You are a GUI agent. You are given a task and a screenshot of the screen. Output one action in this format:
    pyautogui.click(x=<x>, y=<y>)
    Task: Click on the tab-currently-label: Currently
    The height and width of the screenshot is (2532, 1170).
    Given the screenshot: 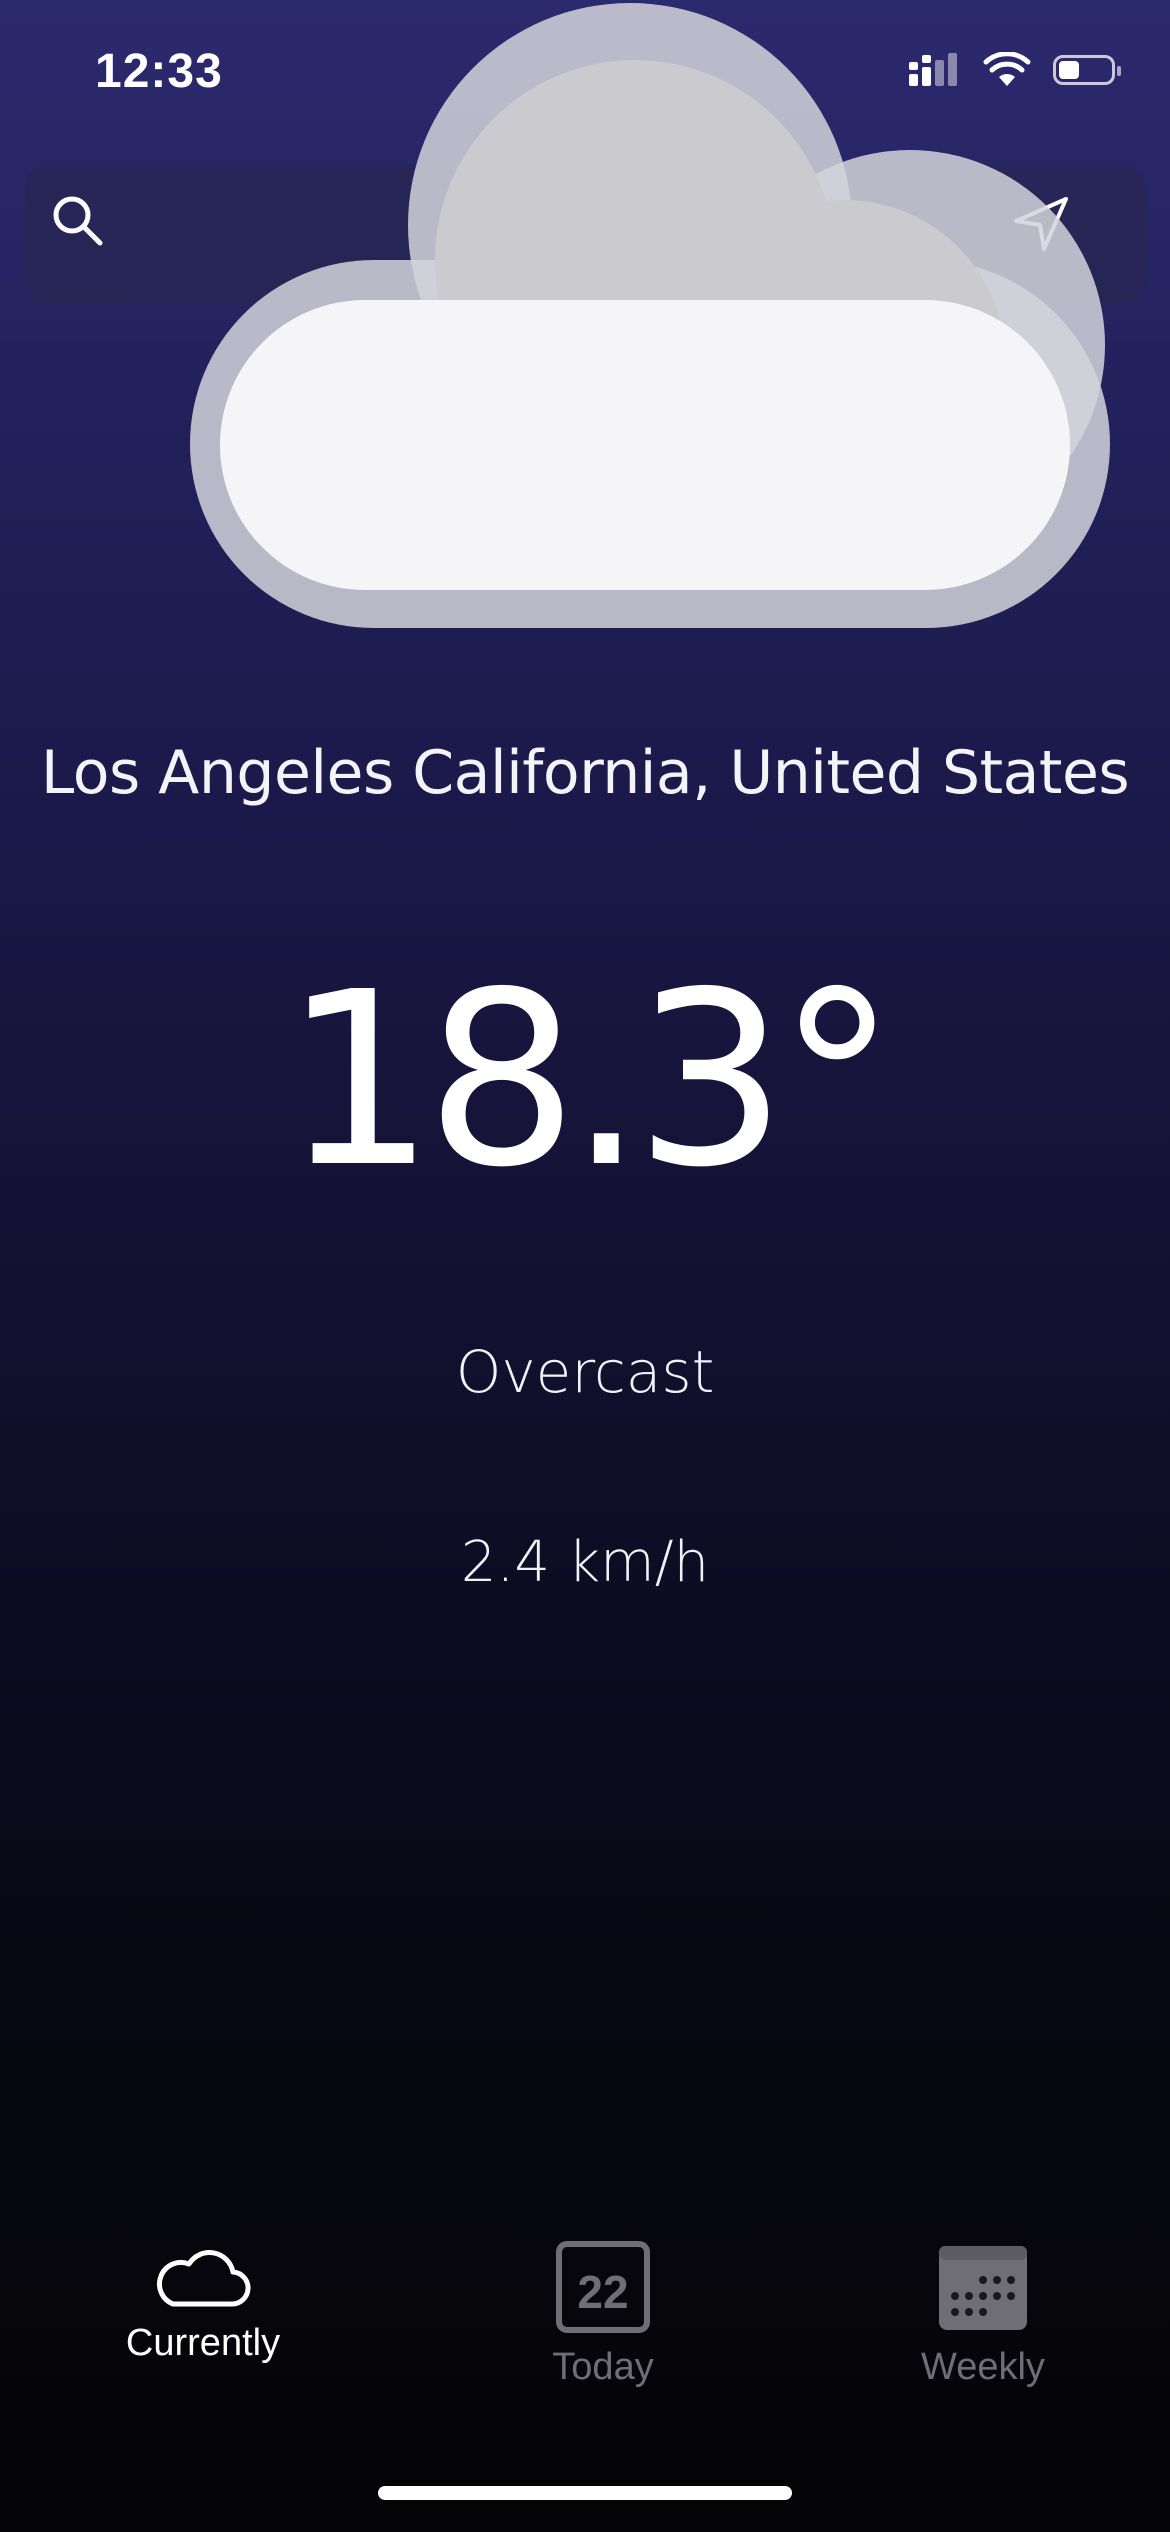 What is the action you would take?
    pyautogui.click(x=203, y=2343)
    